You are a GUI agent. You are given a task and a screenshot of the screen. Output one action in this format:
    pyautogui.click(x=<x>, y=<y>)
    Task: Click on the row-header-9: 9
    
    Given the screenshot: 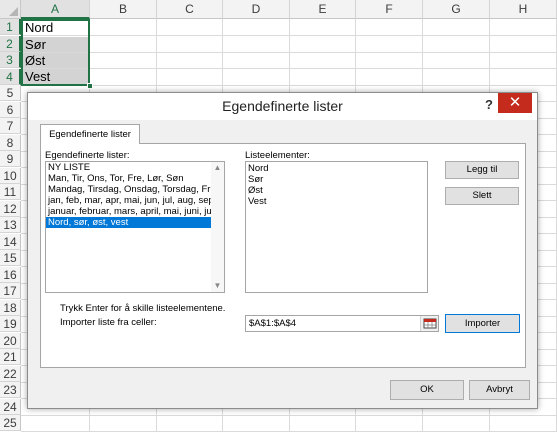 What is the action you would take?
    pyautogui.click(x=10, y=159)
    